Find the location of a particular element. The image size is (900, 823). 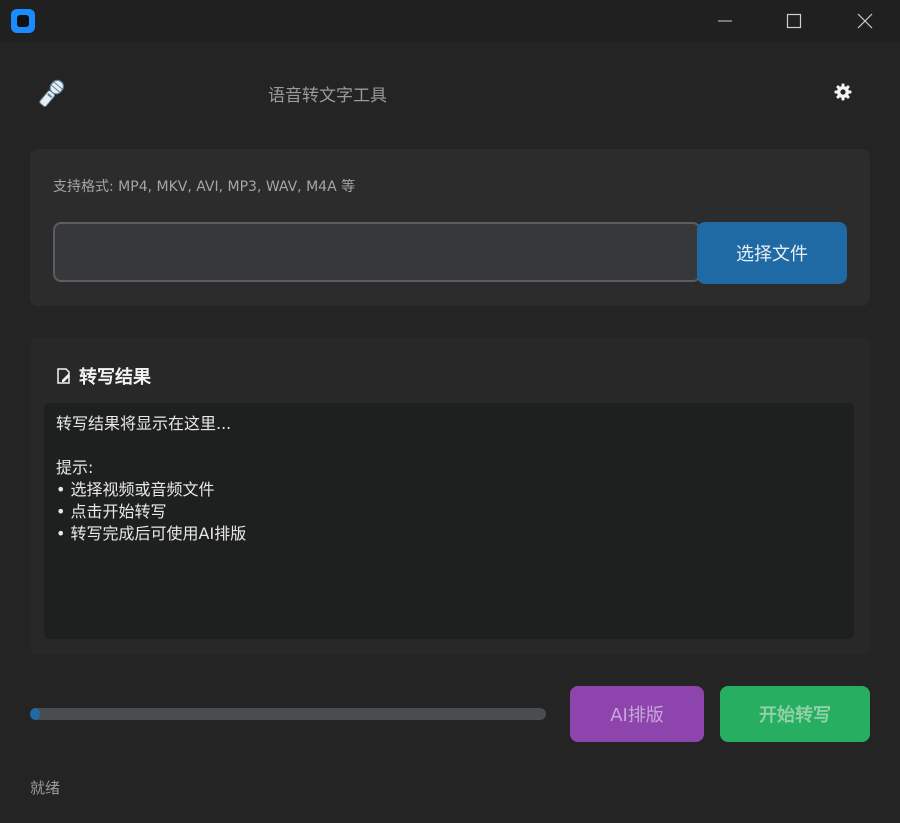

result-header: 转写结果 is located at coordinates (103, 376).